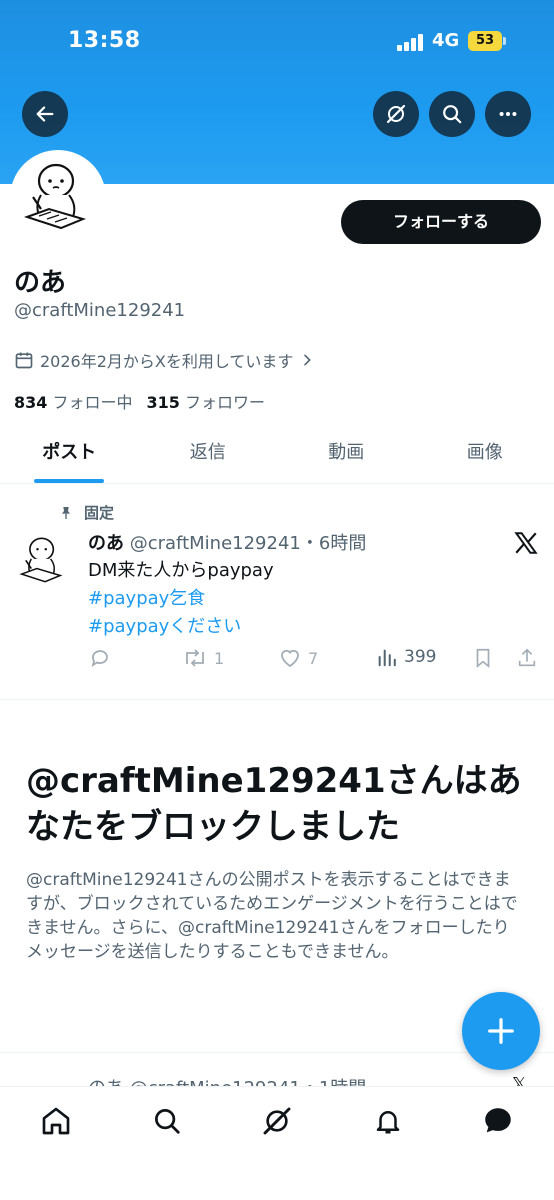  I want to click on like-count: 7, so click(313, 658).